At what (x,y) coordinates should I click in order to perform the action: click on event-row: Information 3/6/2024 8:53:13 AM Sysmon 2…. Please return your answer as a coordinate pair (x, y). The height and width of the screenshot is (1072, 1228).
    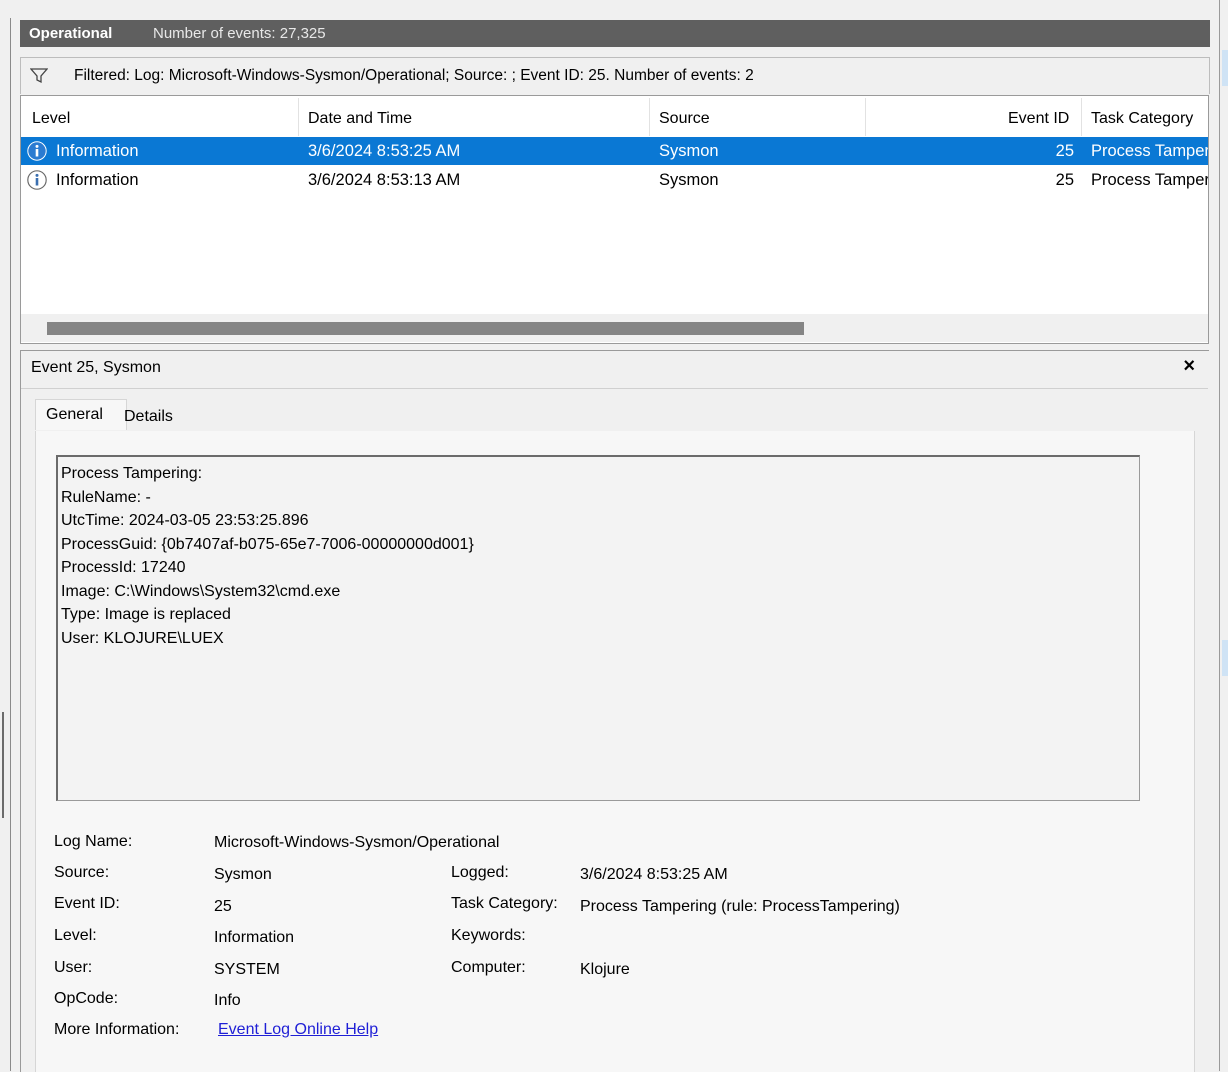
    Looking at the image, I should click on (614, 180).